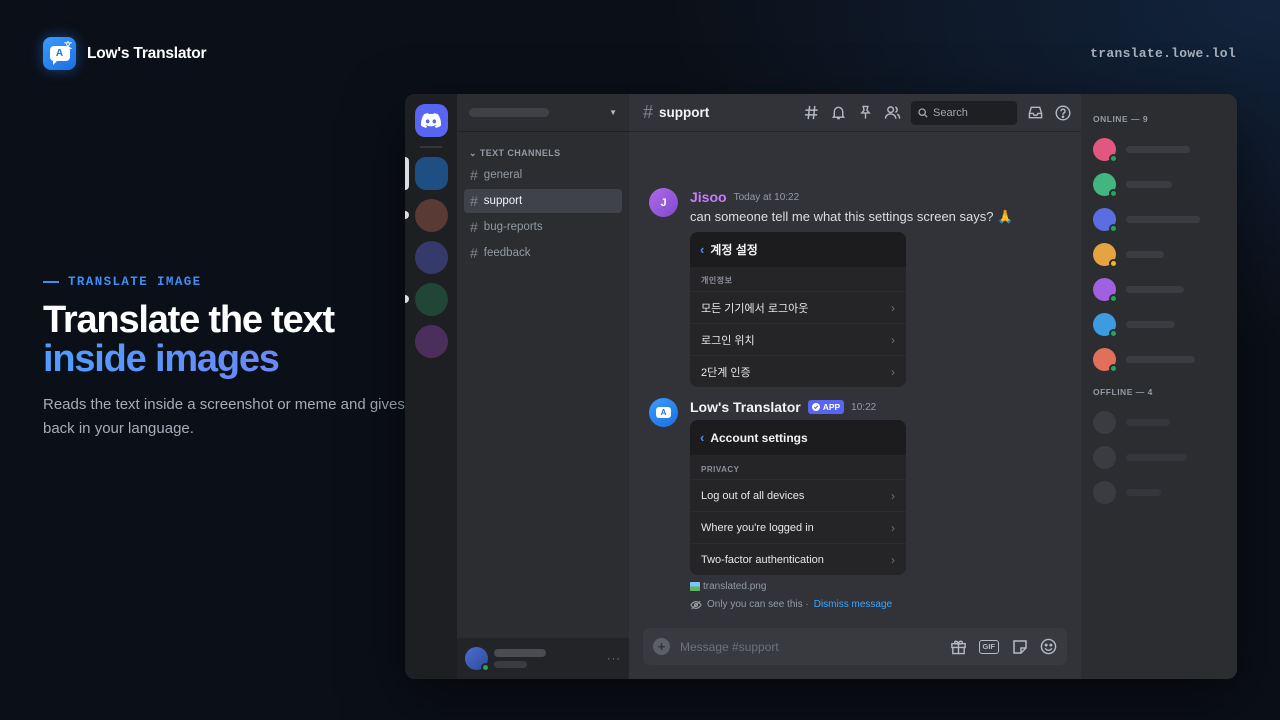 The image size is (1280, 720). I want to click on search-icon, so click(923, 112).